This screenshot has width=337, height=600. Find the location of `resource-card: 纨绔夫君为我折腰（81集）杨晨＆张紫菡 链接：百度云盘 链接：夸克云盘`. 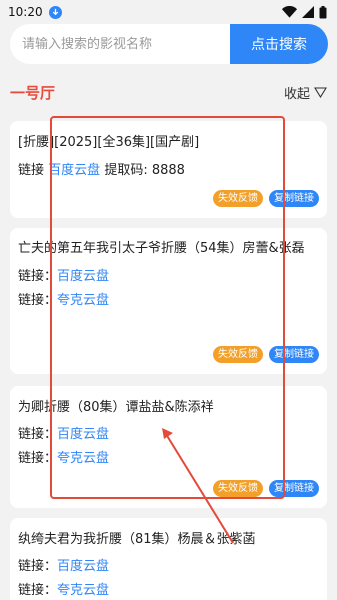

resource-card: 纨绔夫君为我折腰（81集）杨晨＆张紫菡 链接：百度云盘 链接：夸克云盘 is located at coordinates (168, 559).